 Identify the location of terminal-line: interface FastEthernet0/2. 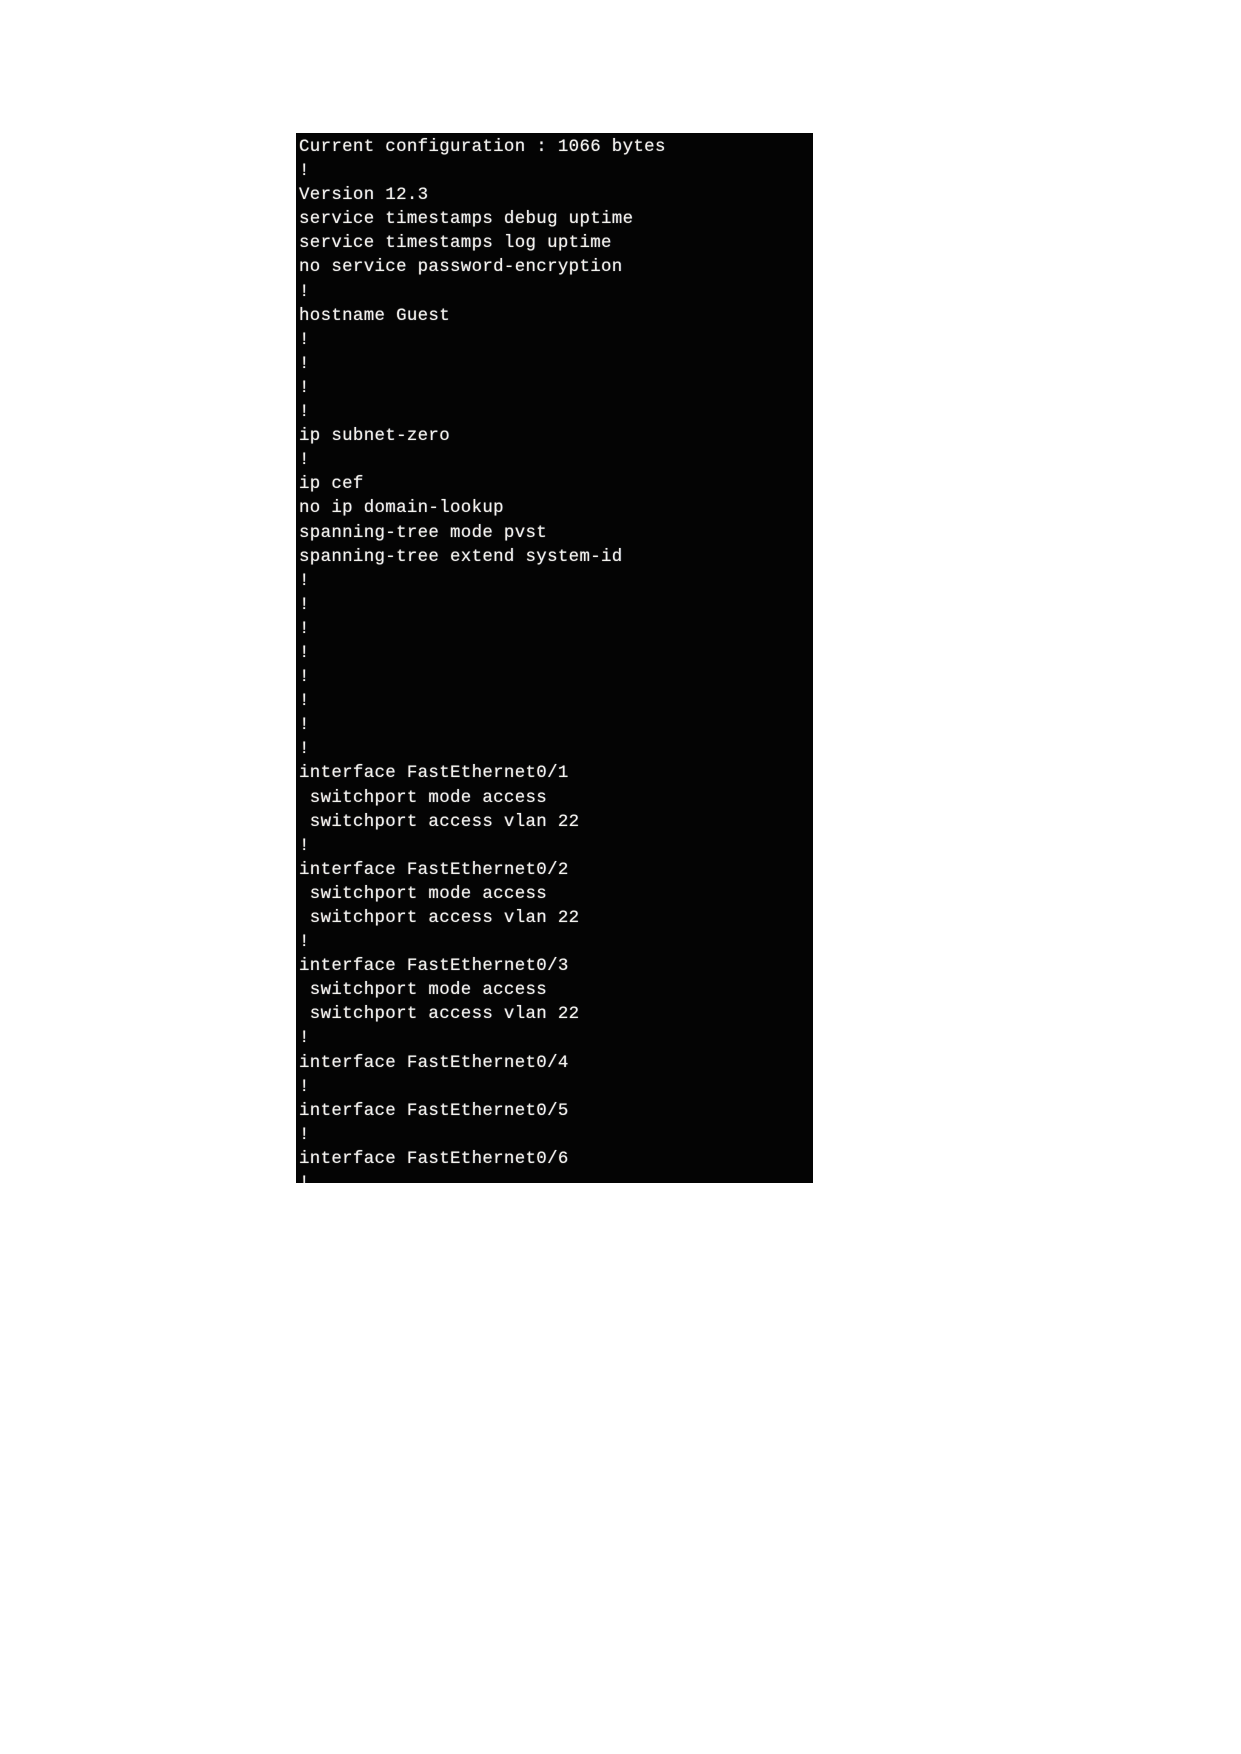
(434, 870).